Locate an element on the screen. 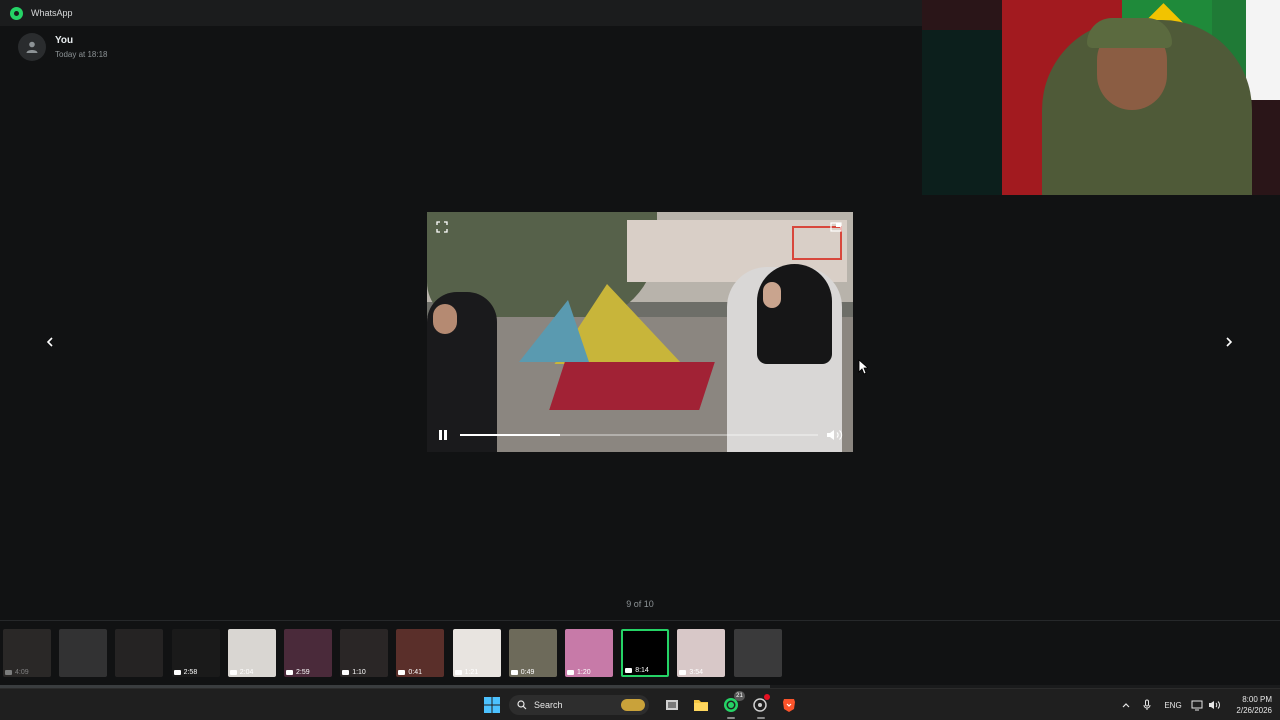  whatsapp-taskbar-button: 21 is located at coordinates (733, 705).